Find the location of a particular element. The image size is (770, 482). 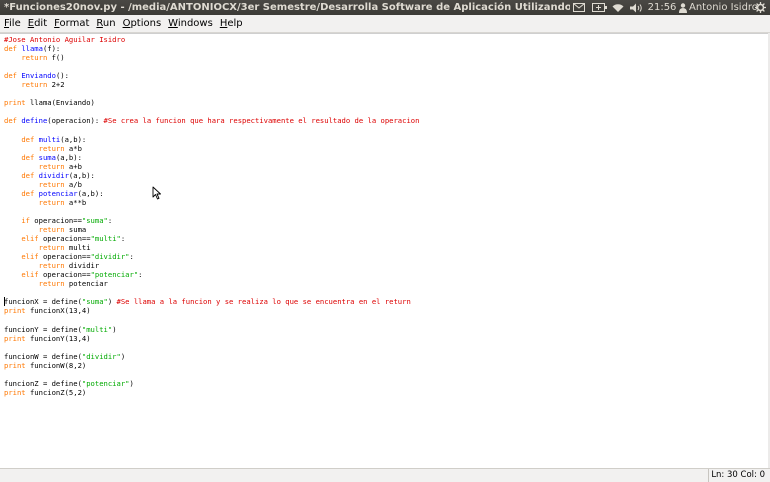

code-token: multi is located at coordinates (77, 248).